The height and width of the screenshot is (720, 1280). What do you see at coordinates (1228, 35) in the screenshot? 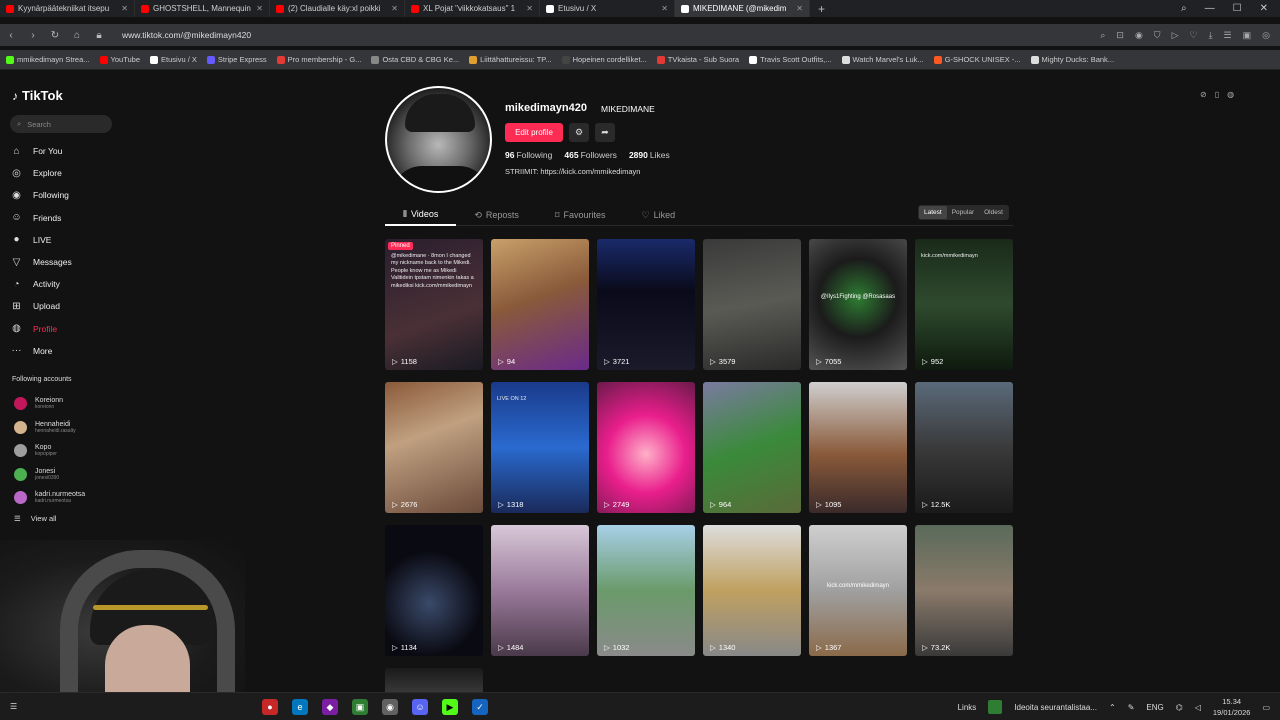
I see `menu-icon: ☰` at bounding box center [1228, 35].